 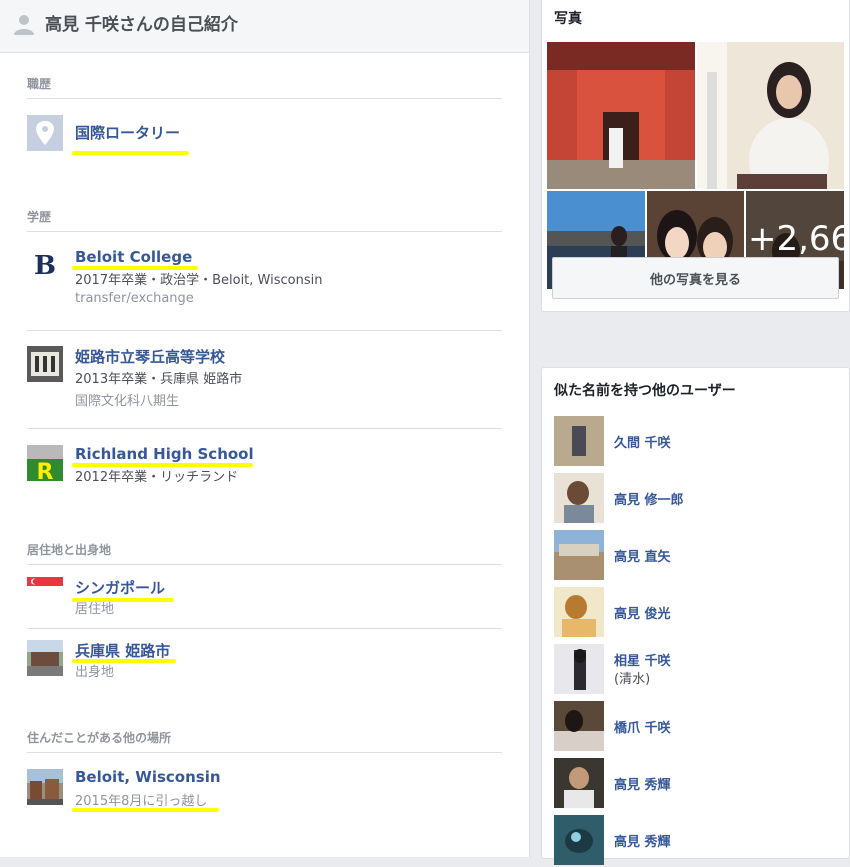 What do you see at coordinates (642, 726) in the screenshot?
I see `user-name-link: 橋爪 千咲` at bounding box center [642, 726].